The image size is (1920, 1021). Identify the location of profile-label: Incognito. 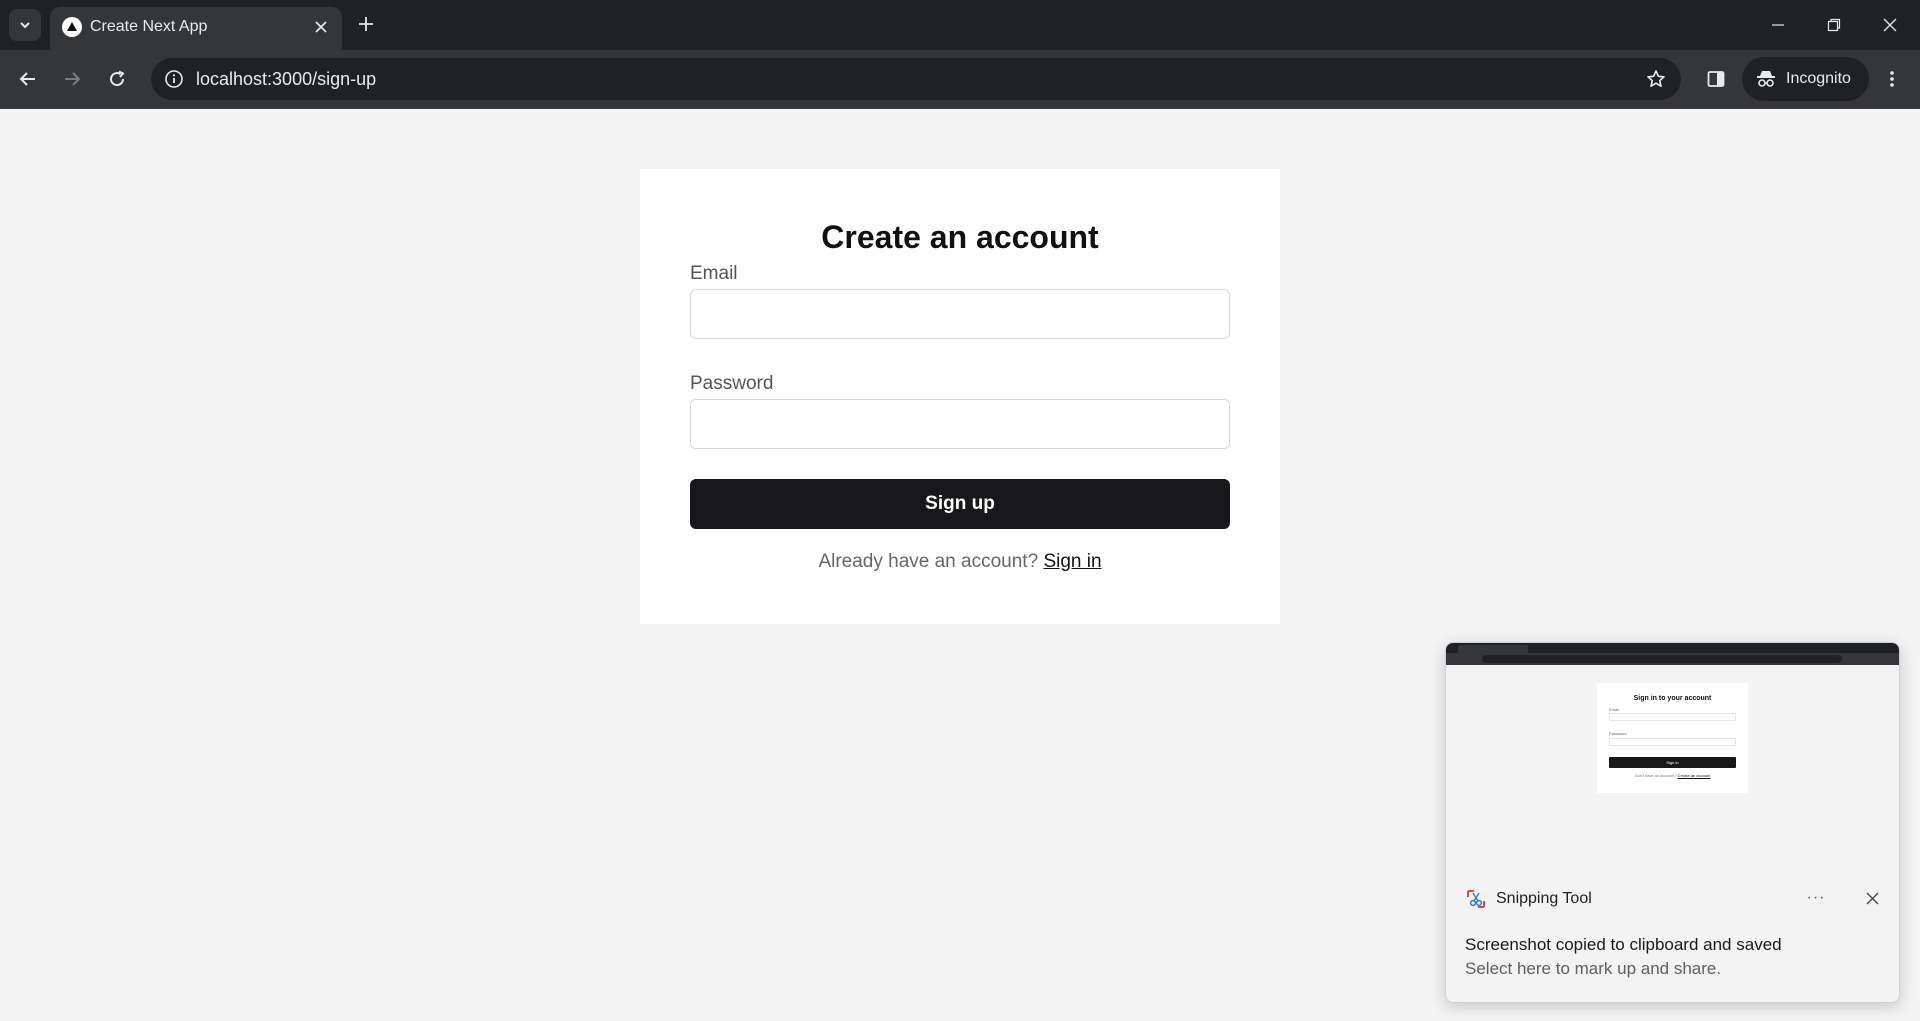
(1818, 78).